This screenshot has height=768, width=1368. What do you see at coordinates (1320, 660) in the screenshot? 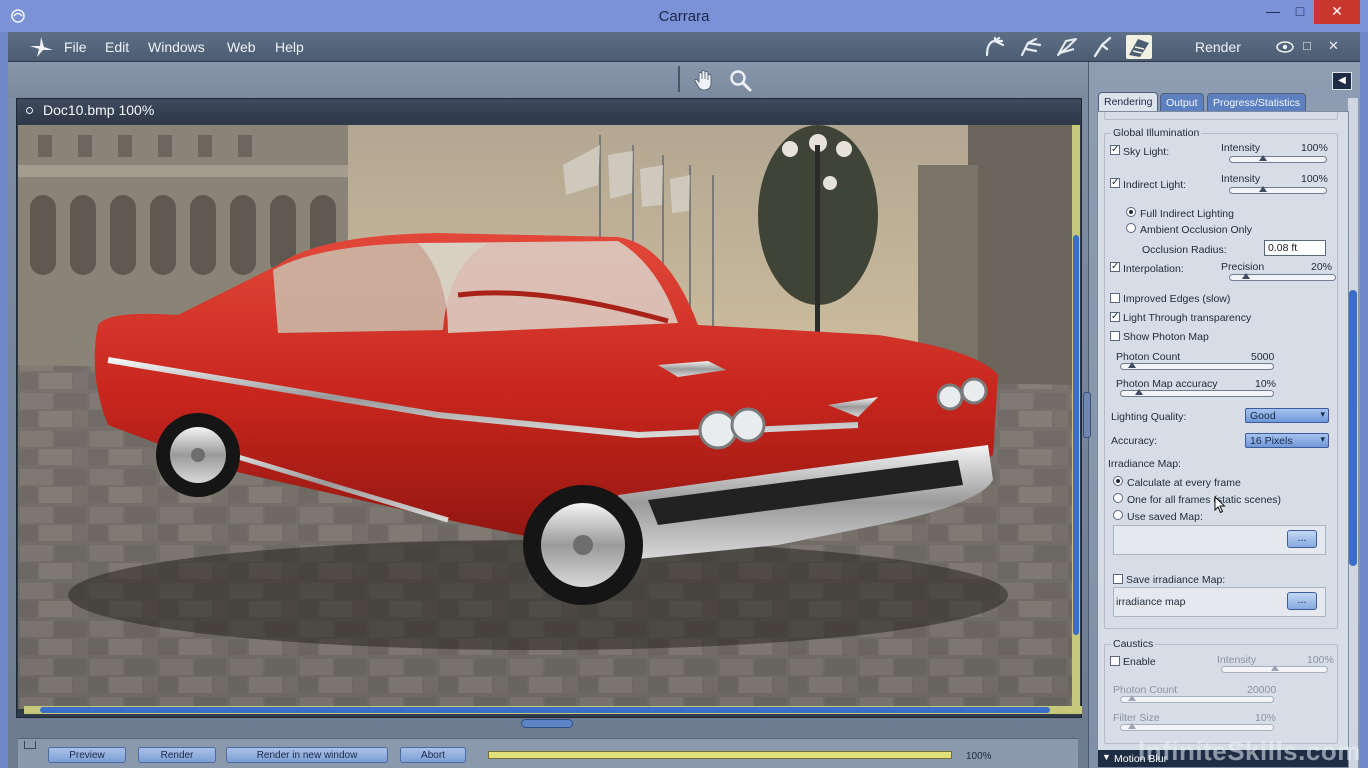
I see `caustics-intensity-value: 100%` at bounding box center [1320, 660].